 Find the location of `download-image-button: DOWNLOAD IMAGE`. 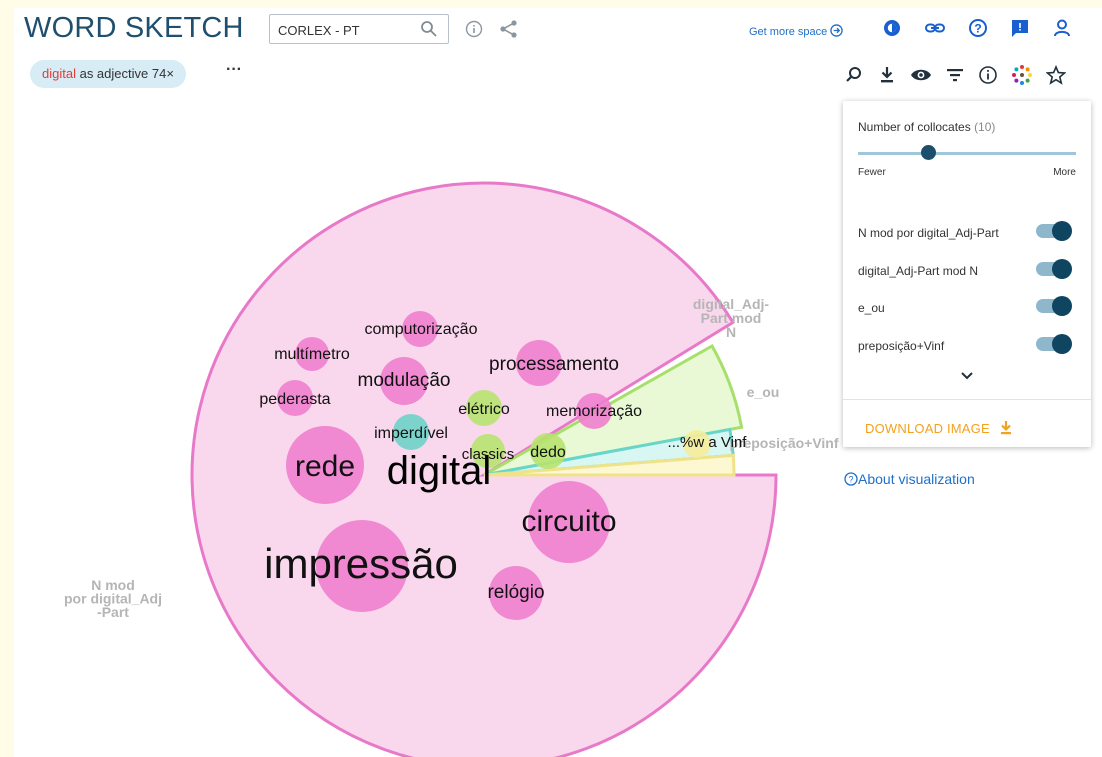

download-image-button: DOWNLOAD IMAGE is located at coordinates (939, 428).